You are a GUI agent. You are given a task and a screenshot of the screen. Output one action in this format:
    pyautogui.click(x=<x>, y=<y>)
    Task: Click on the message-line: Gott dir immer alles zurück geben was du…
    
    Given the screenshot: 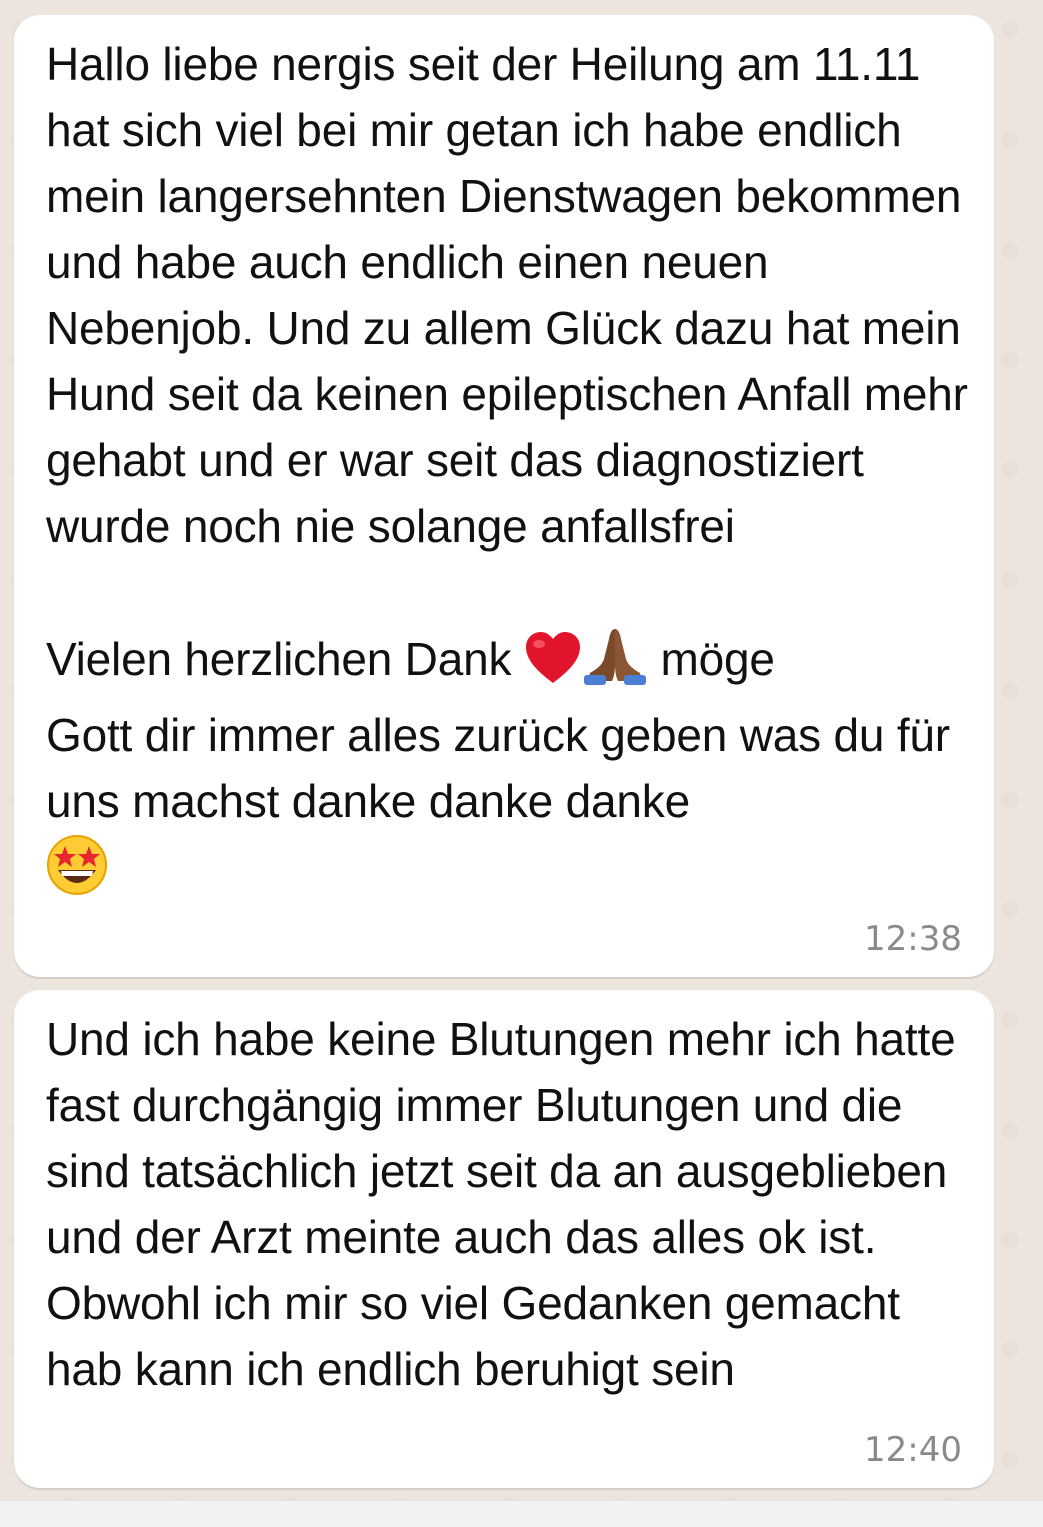 What is the action you would take?
    pyautogui.click(x=504, y=768)
    